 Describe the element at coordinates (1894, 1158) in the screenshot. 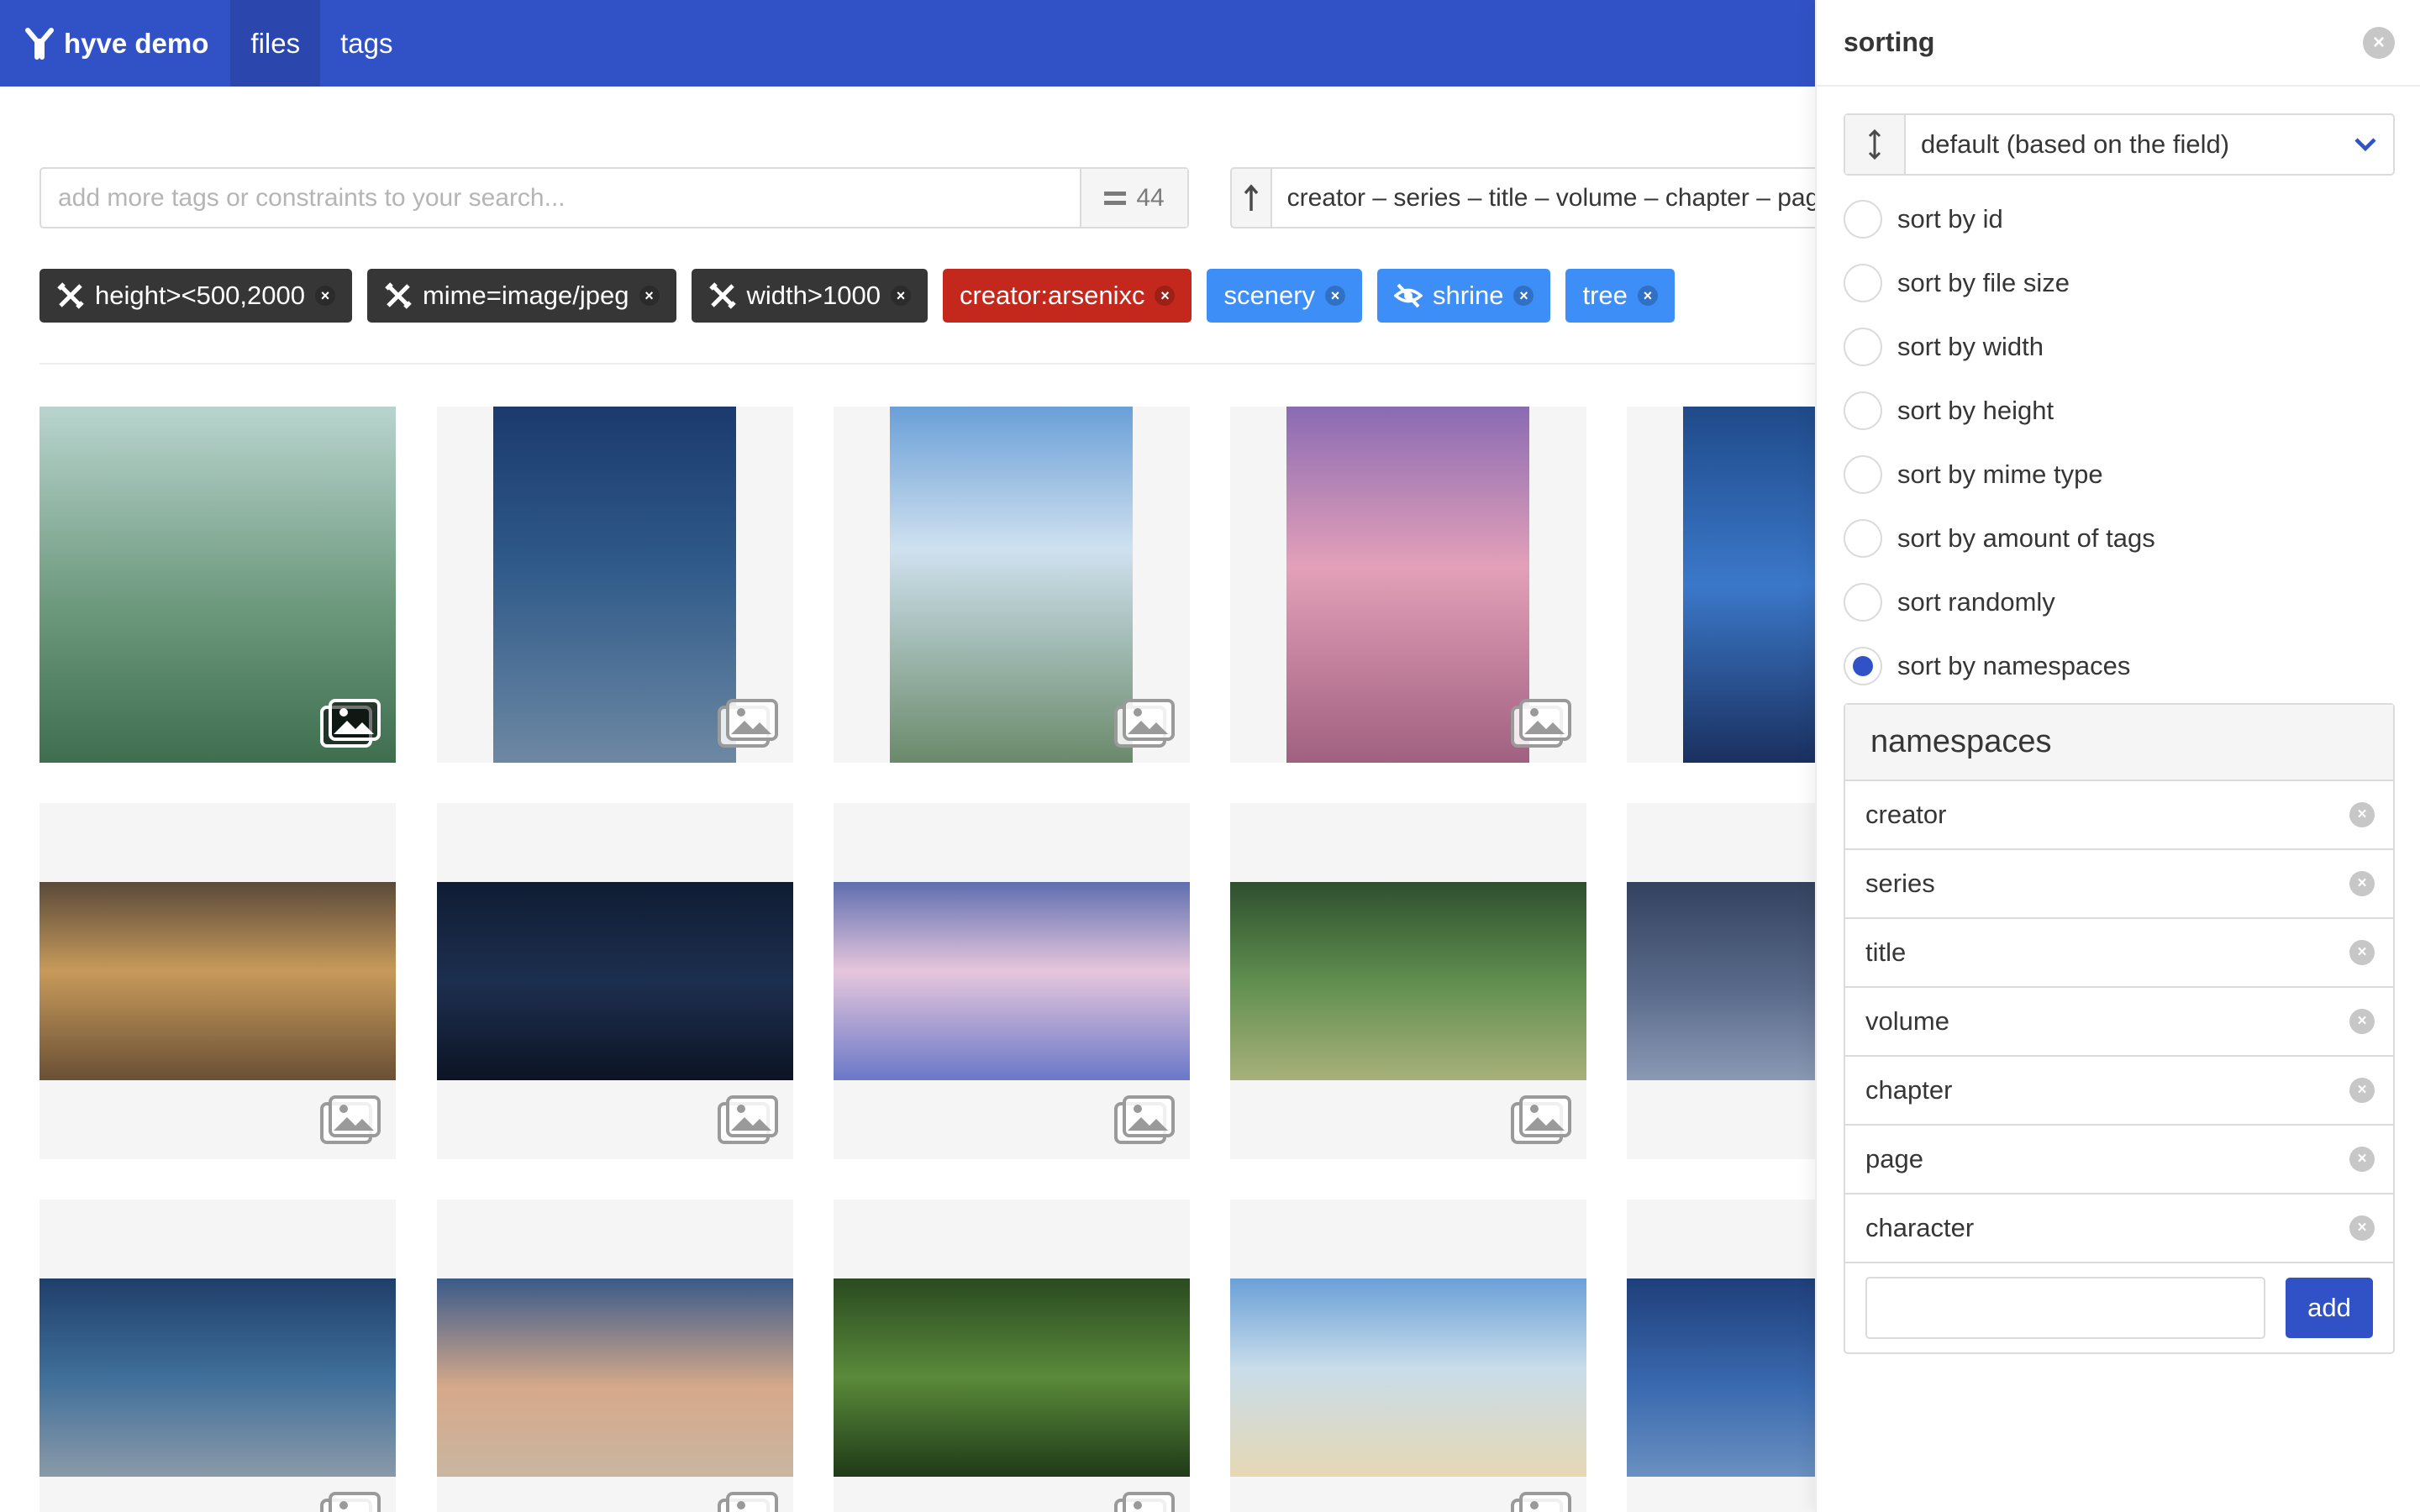

I see `namespace-label: page` at that location.